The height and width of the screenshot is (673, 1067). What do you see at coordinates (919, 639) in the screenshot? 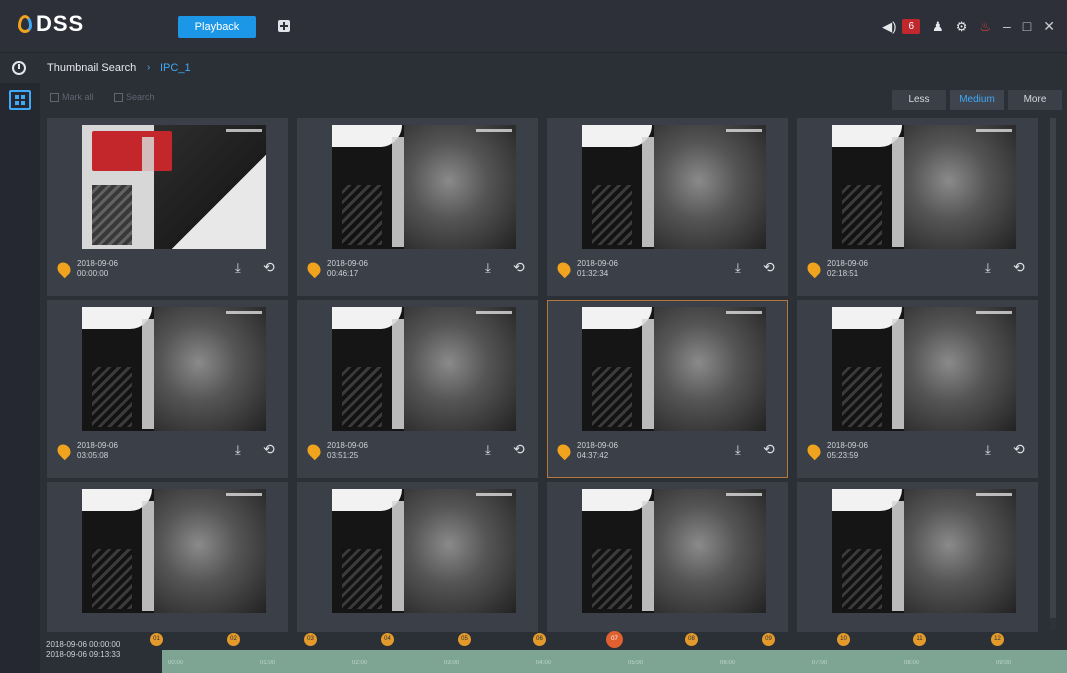
I see `timeline-marker: 11` at bounding box center [919, 639].